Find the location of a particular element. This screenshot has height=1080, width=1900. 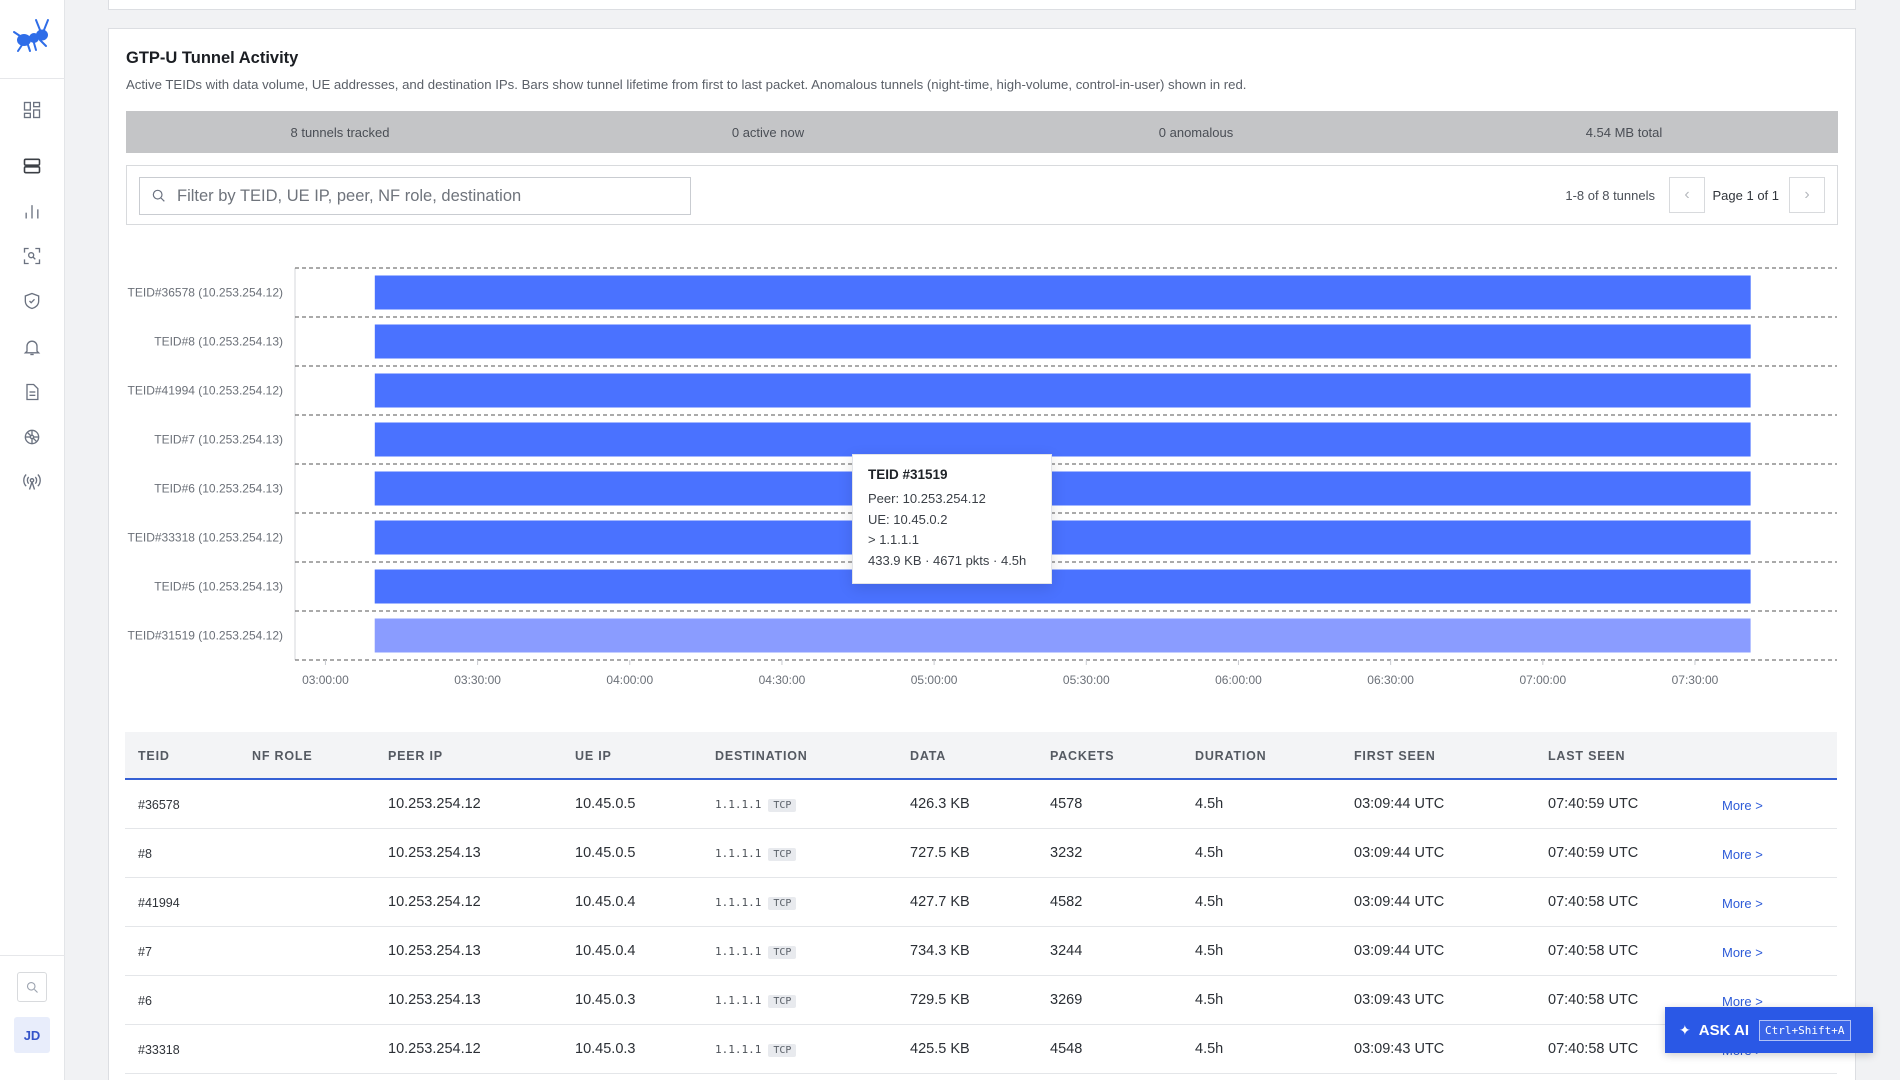

filter-search-box is located at coordinates (415, 196).